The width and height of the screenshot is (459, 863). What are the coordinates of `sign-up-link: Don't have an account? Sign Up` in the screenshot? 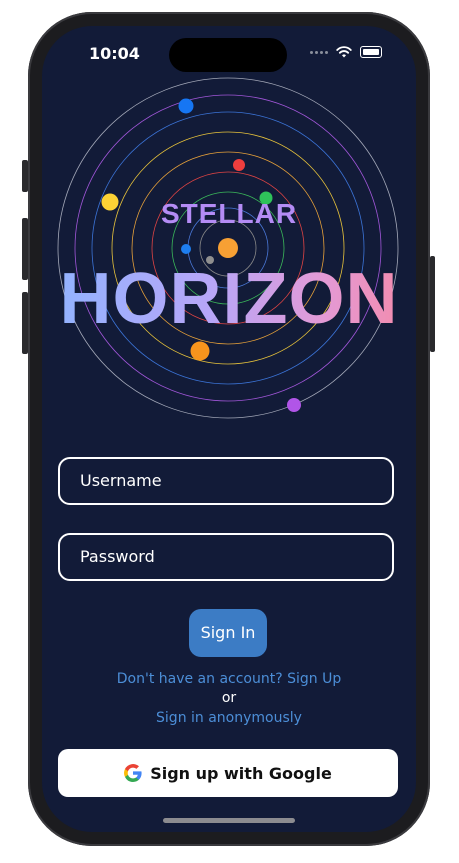 It's located at (229, 679).